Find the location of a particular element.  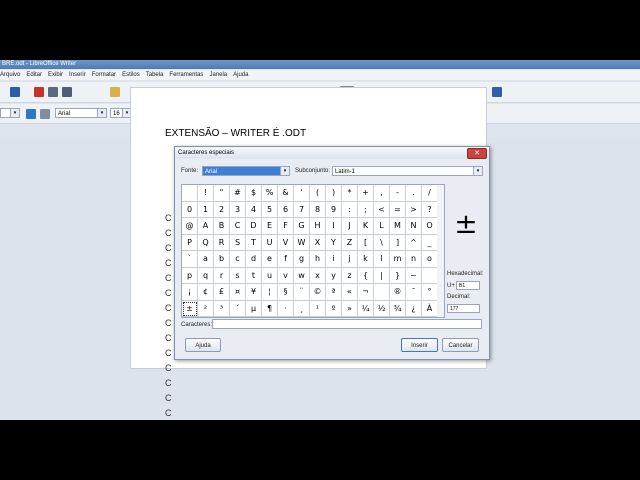

character-cell: 0 is located at coordinates (190, 209).